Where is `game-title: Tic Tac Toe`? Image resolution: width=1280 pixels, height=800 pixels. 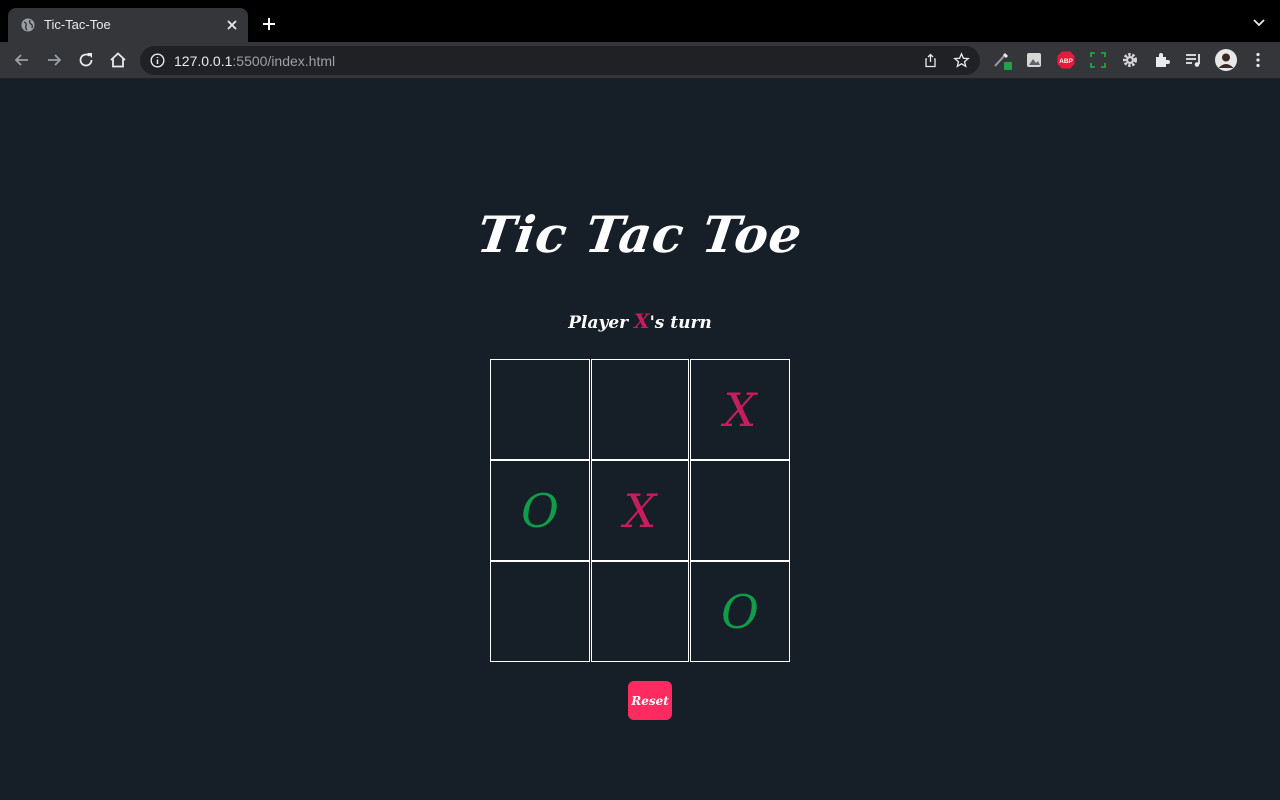 game-title: Tic Tac Toe is located at coordinates (640, 234).